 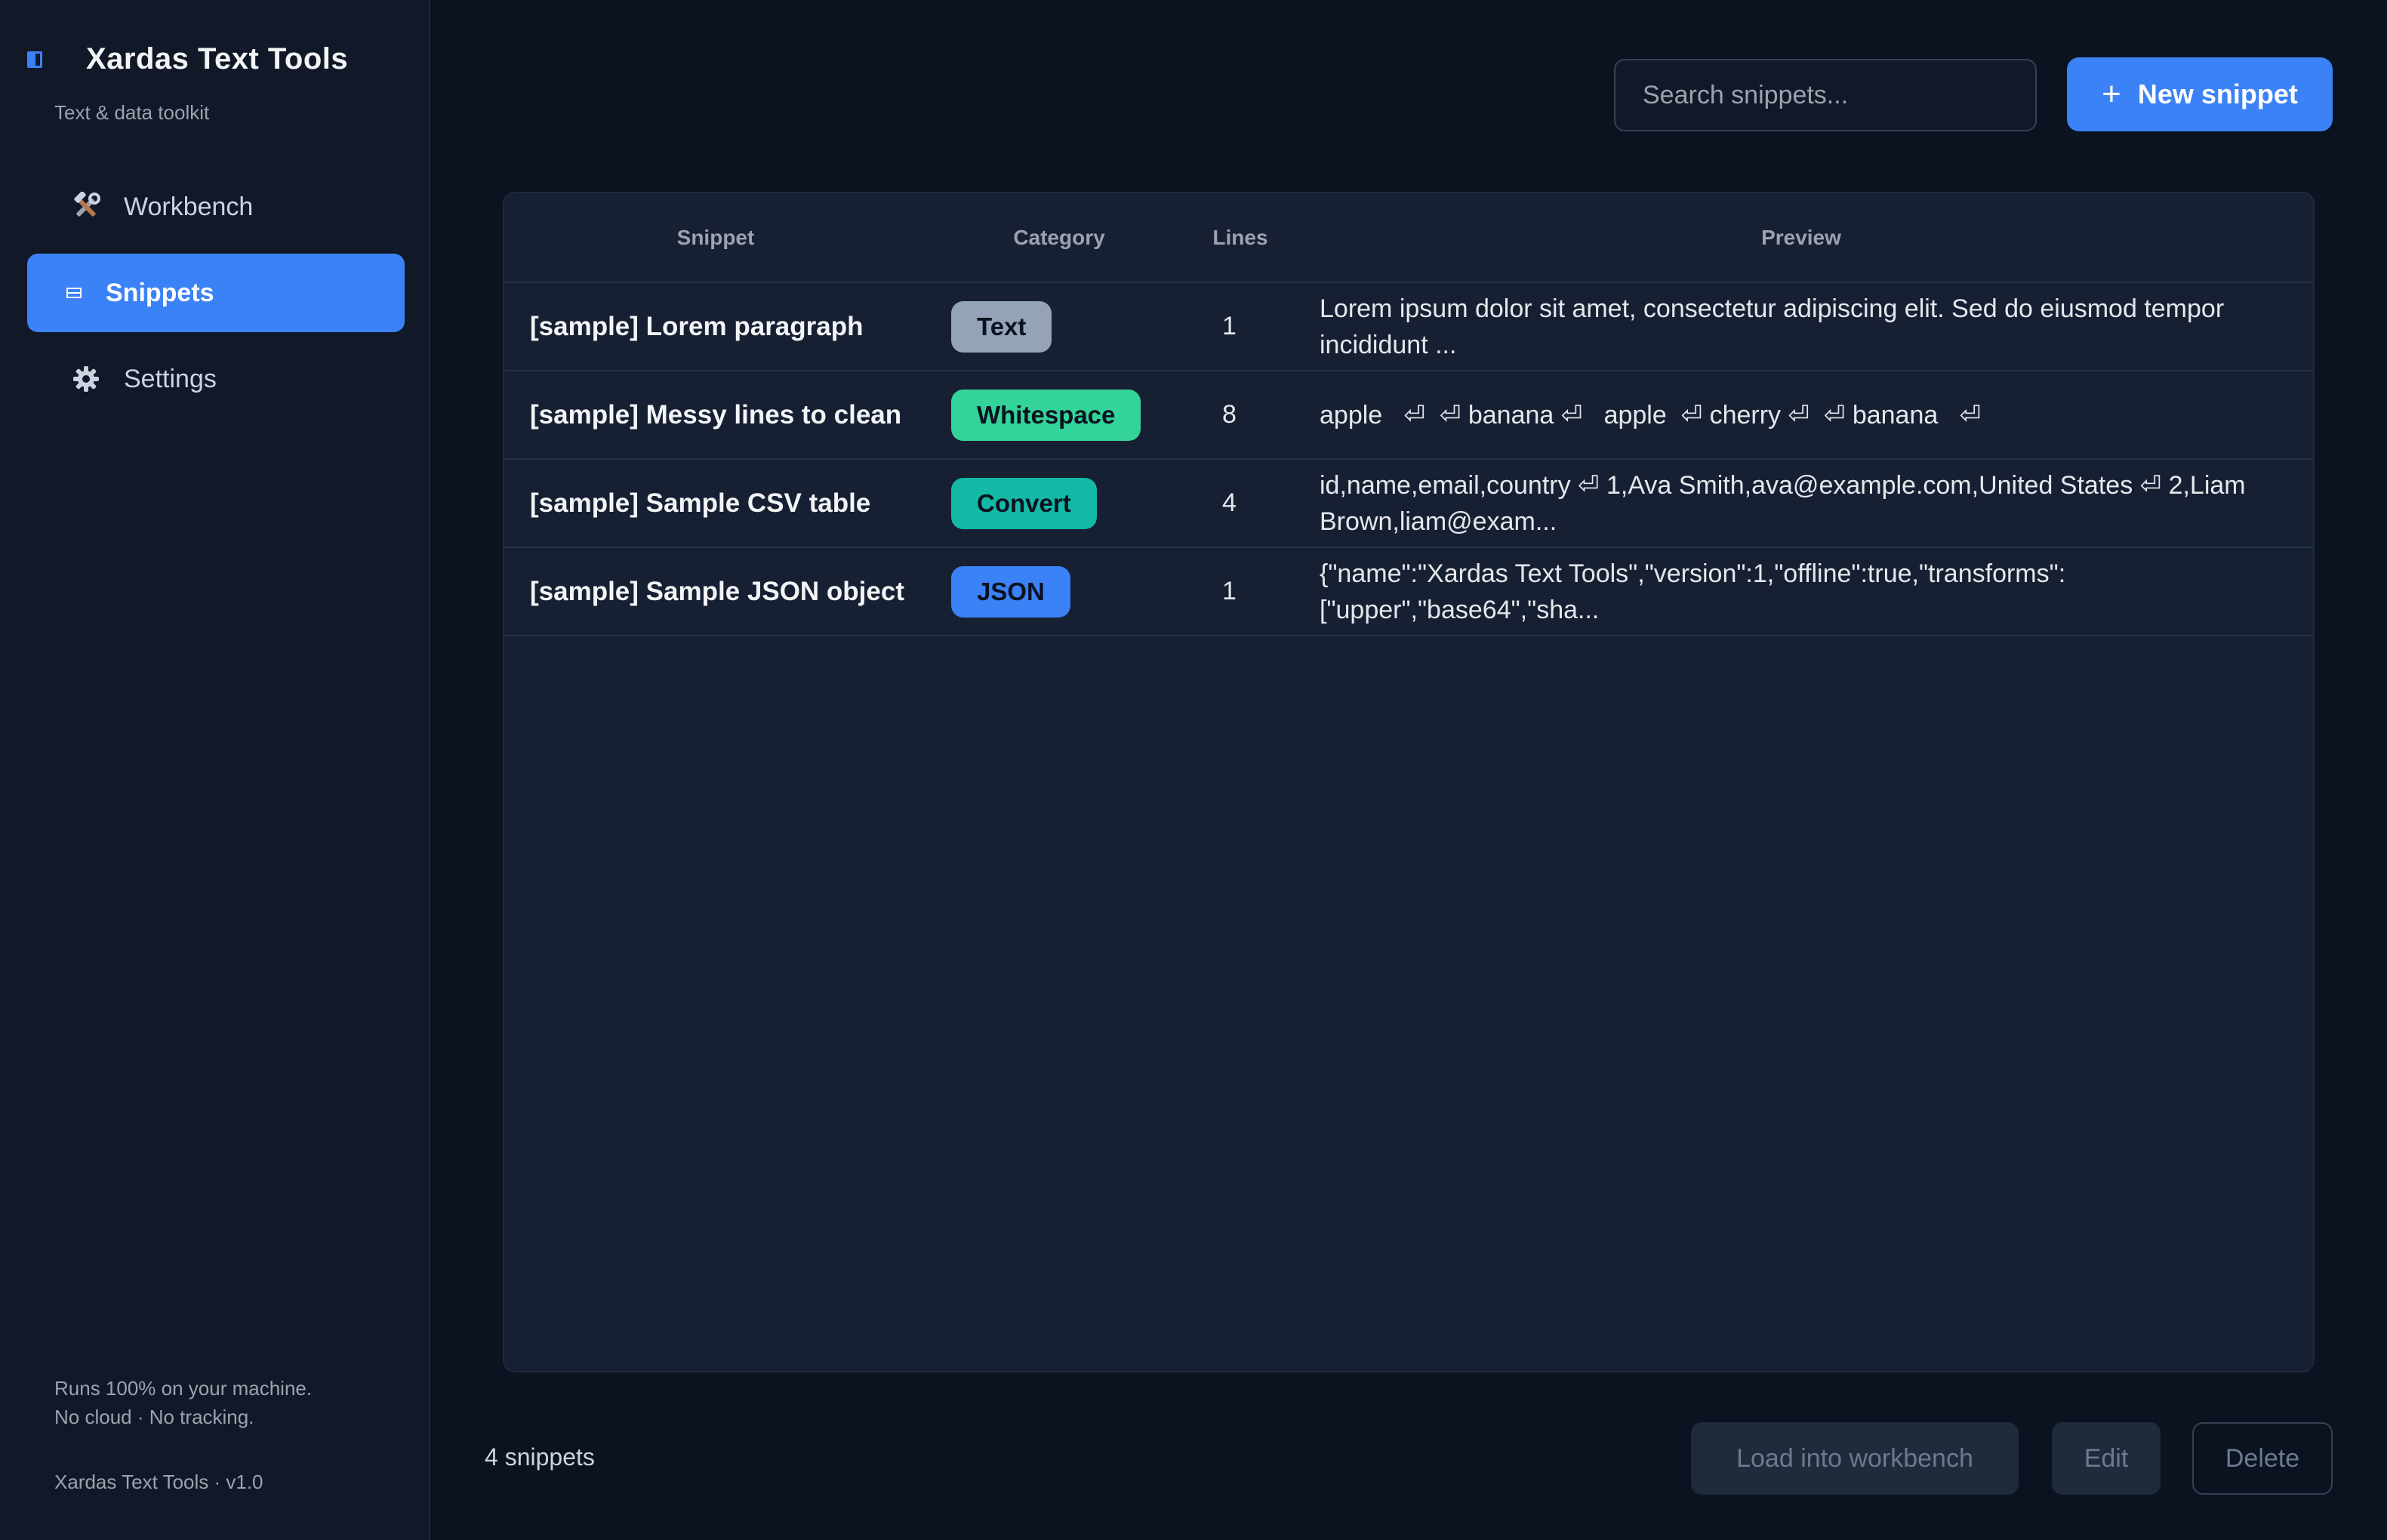 What do you see at coordinates (74, 293) in the screenshot?
I see `snippets-icon` at bounding box center [74, 293].